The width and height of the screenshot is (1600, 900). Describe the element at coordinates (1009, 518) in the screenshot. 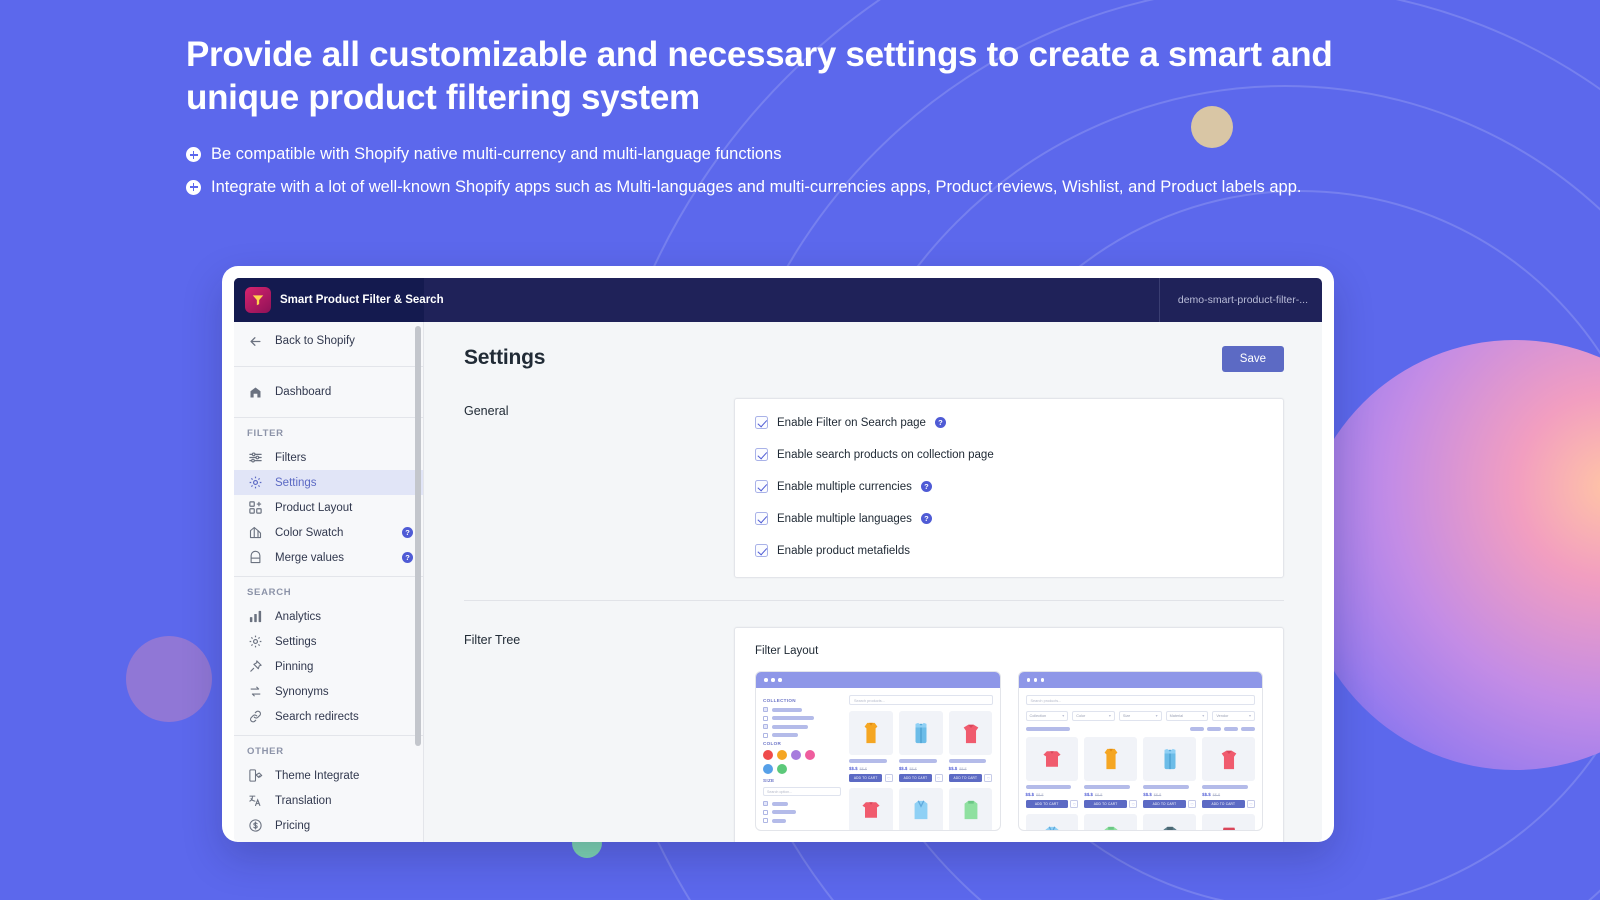

I see `checkbox-row: Enable multiple languages ?` at that location.